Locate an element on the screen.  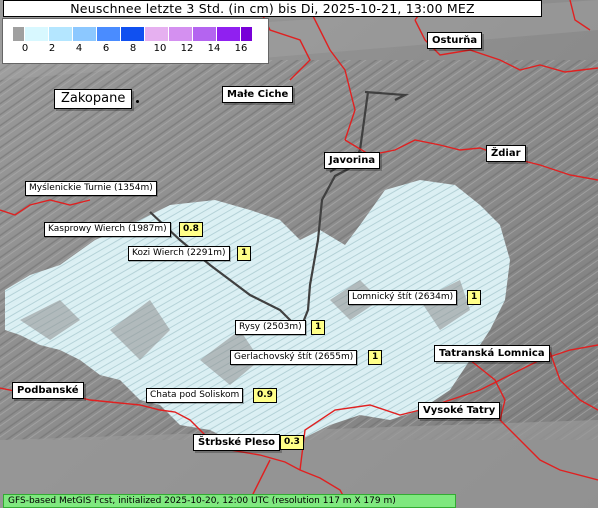
legend-tick-label: 8 is located at coordinates (133, 48).